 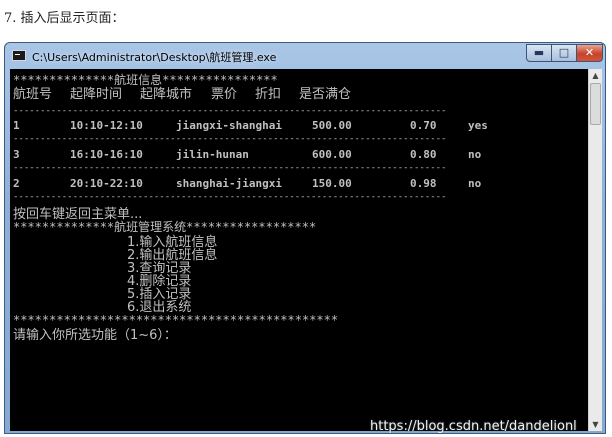 What do you see at coordinates (33, 94) in the screenshot?
I see `col-header-flight-no: 航班号` at bounding box center [33, 94].